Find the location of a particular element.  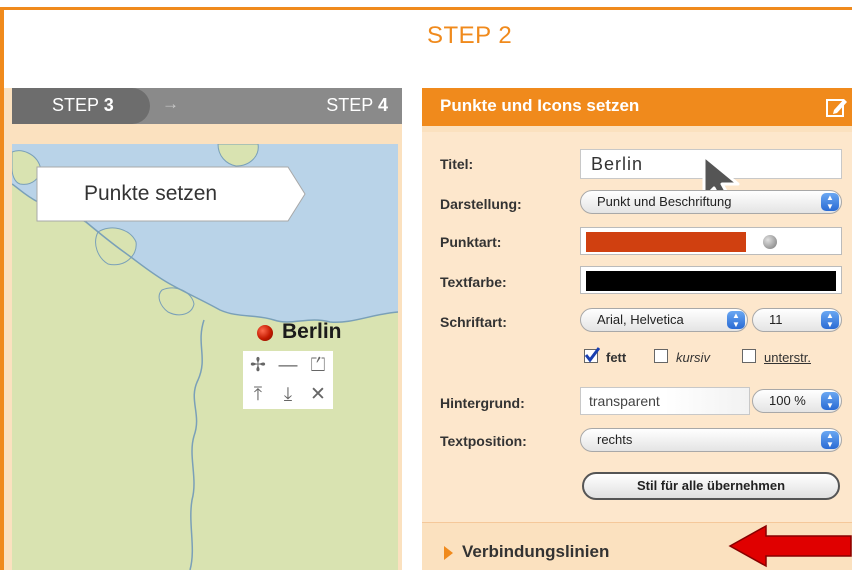

top-border is located at coordinates (426, 5).